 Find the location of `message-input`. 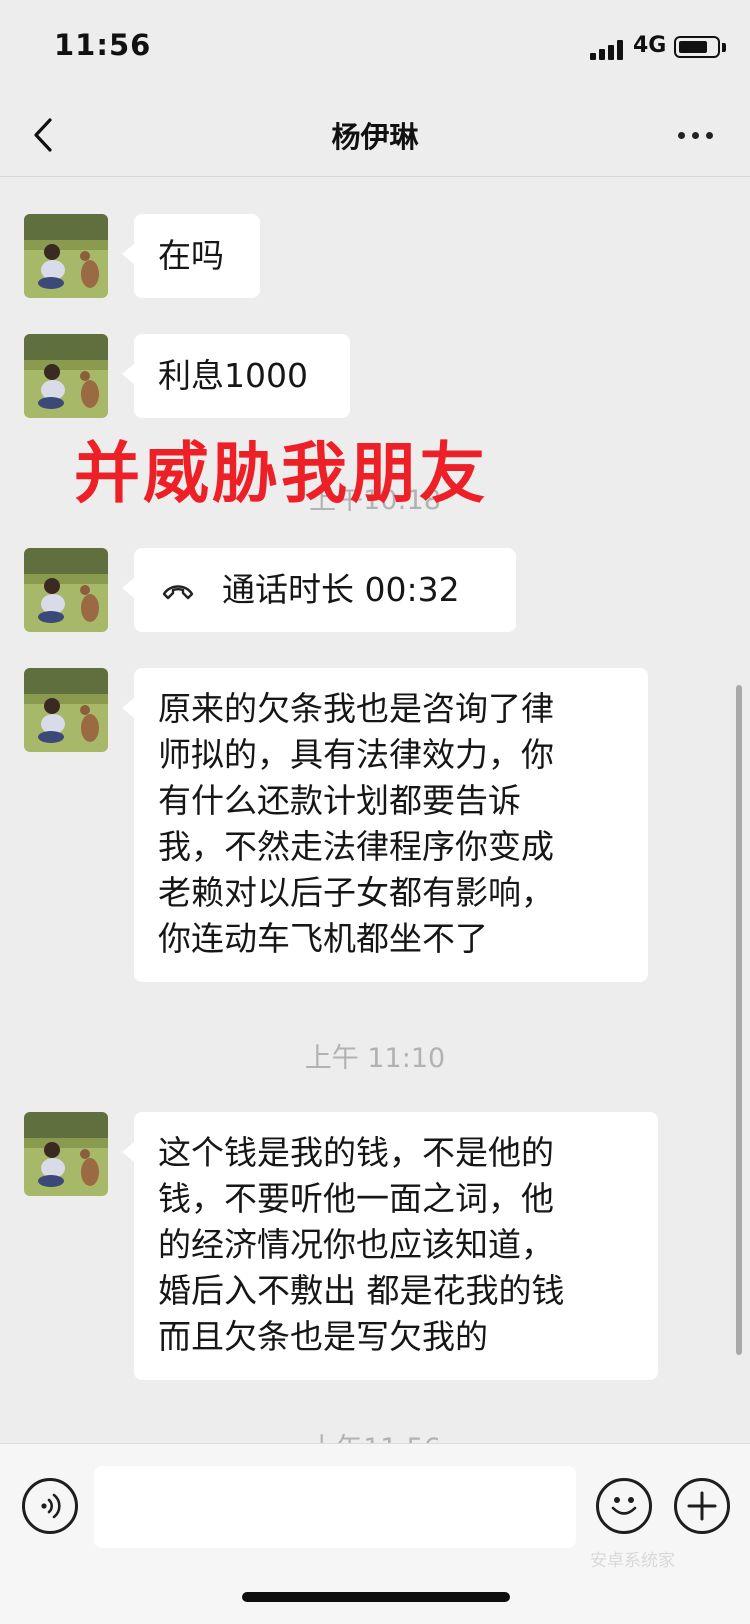

message-input is located at coordinates (335, 1507).